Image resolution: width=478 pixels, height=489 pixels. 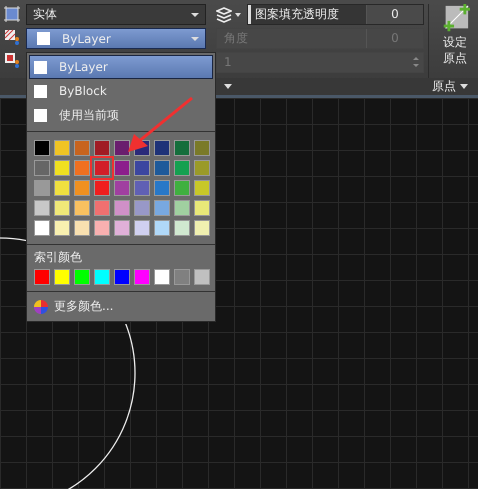 I want to click on hatch-color-icon, so click(x=12, y=37).